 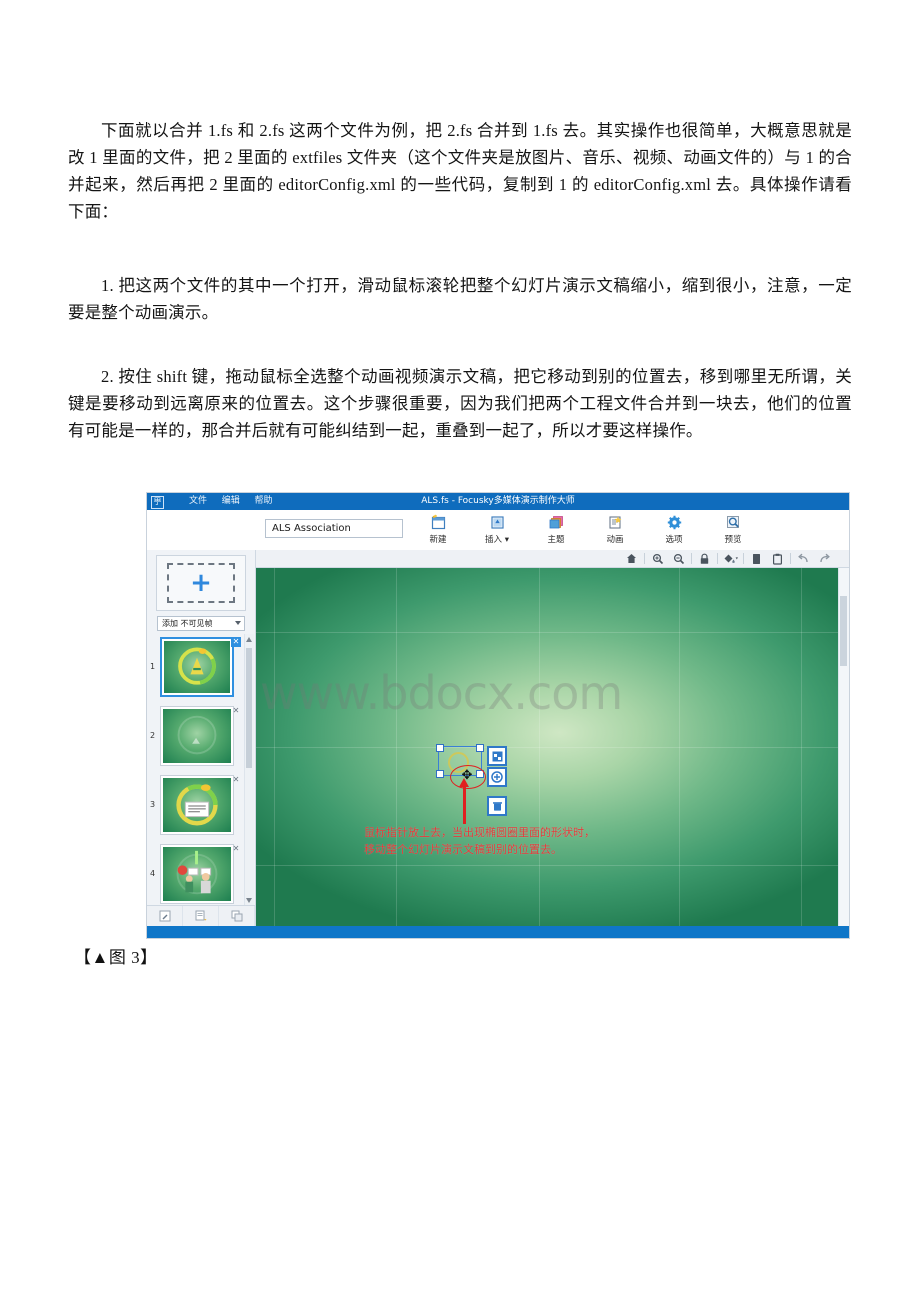 I want to click on redo-icon, so click(x=824, y=558).